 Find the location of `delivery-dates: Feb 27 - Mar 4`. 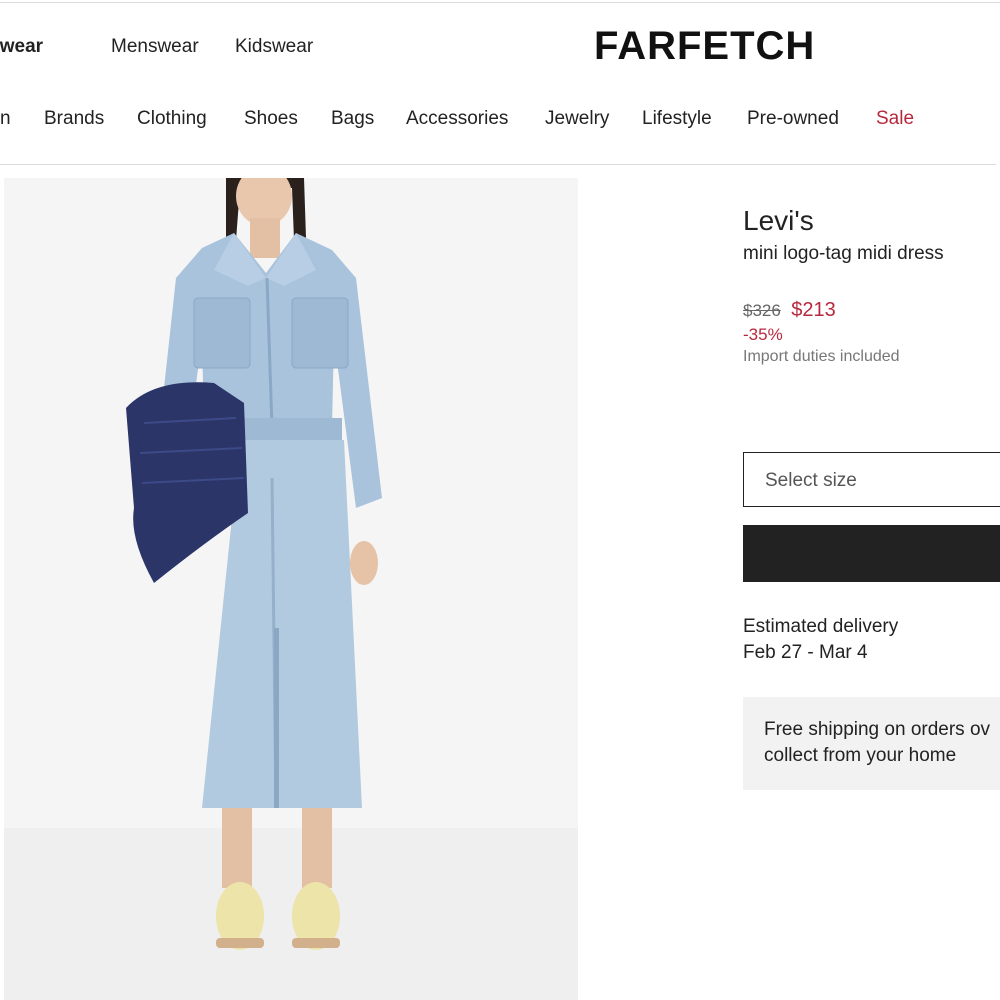

delivery-dates: Feb 27 - Mar 4 is located at coordinates (805, 652).